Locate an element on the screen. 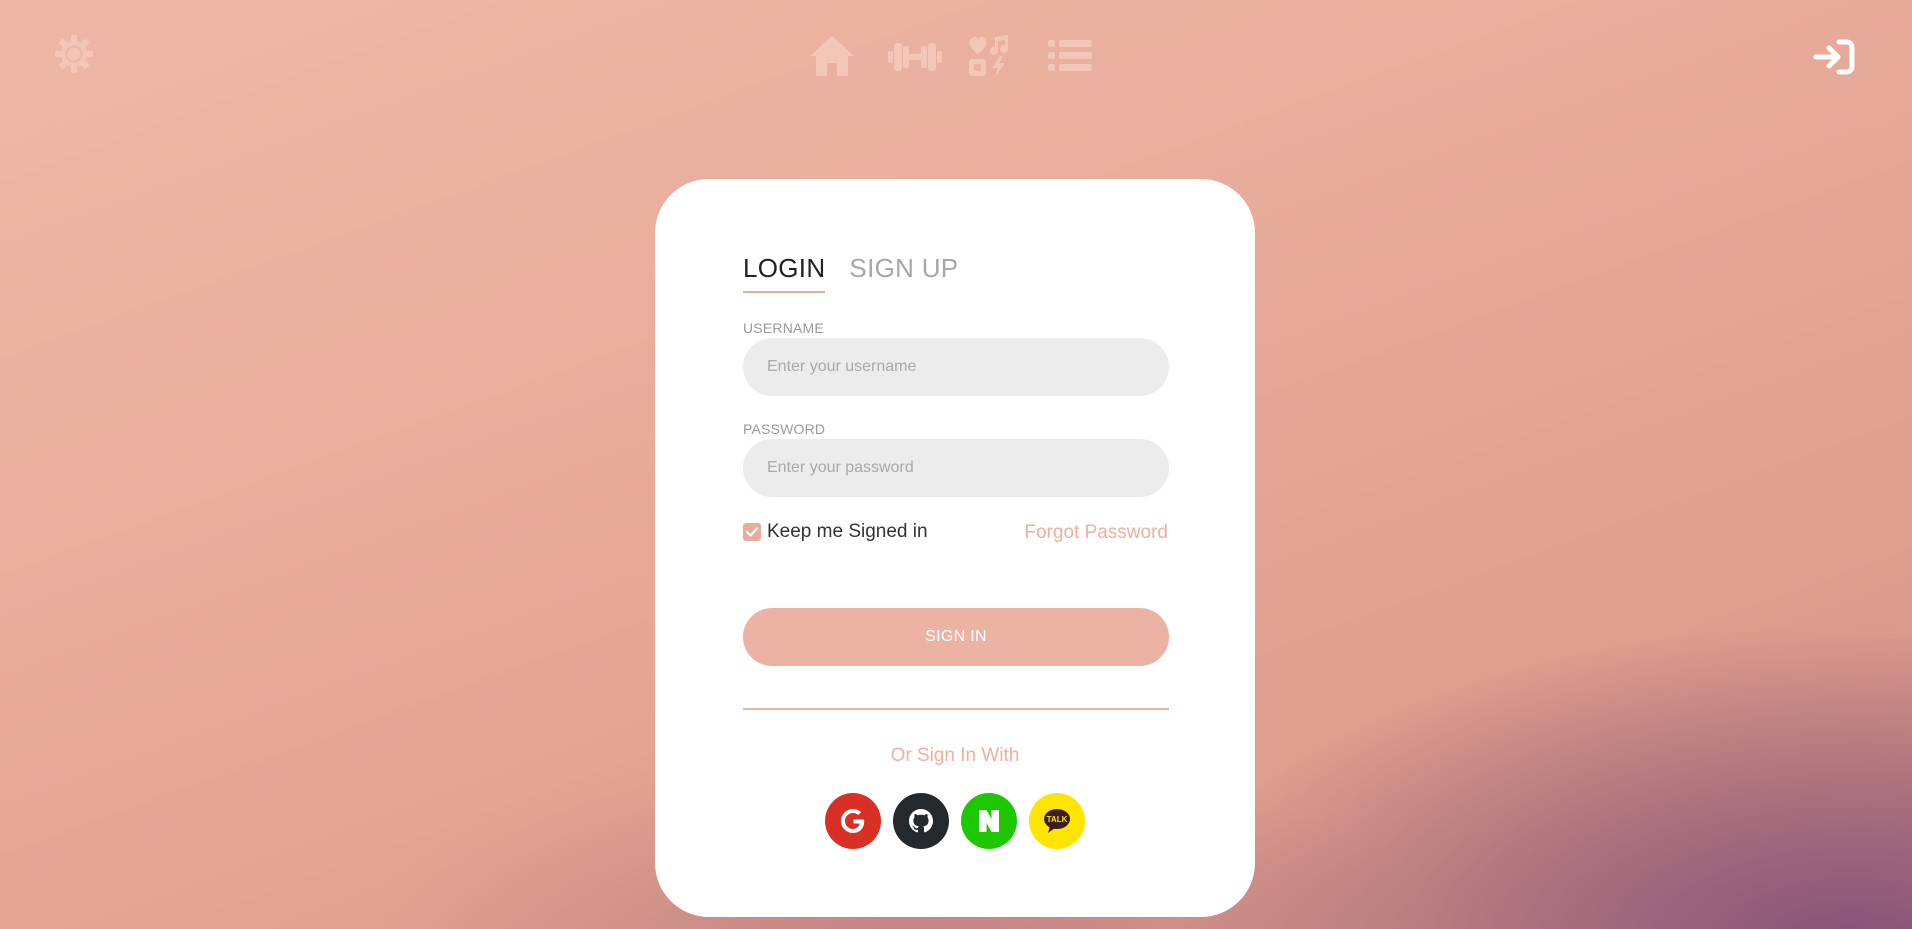  github-icon is located at coordinates (921, 821).